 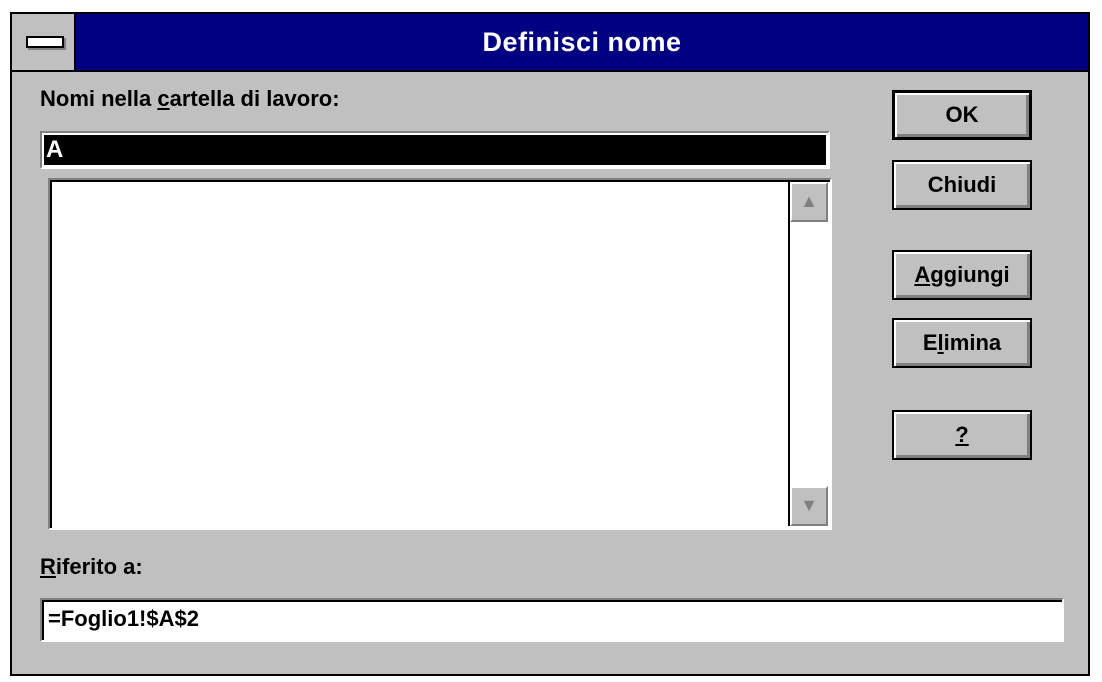 What do you see at coordinates (99, 98) in the screenshot?
I see `names-label-text-before: Nomi nella` at bounding box center [99, 98].